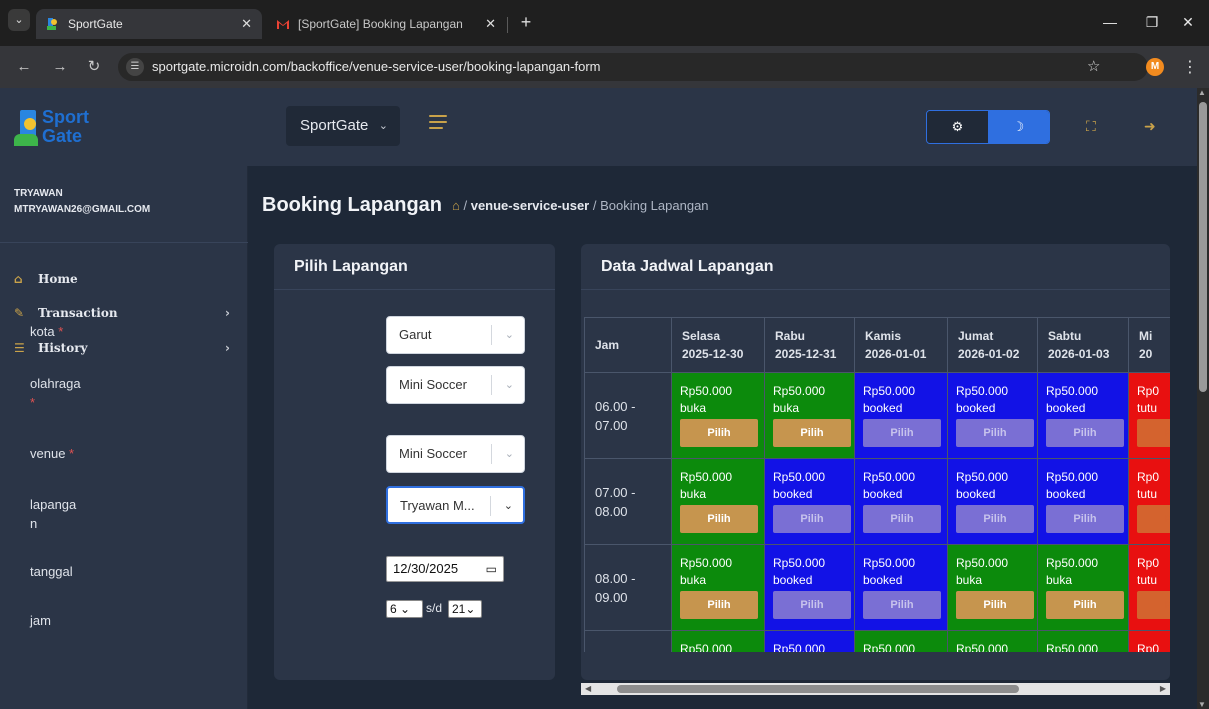 Image resolution: width=1209 pixels, height=709 pixels. What do you see at coordinates (790, 336) in the screenshot?
I see `column-day: Rabu` at bounding box center [790, 336].